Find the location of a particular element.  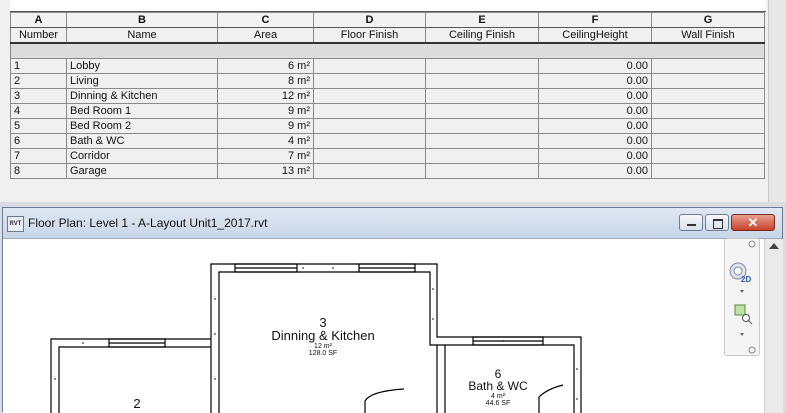

partition-wall is located at coordinates (441, 379).